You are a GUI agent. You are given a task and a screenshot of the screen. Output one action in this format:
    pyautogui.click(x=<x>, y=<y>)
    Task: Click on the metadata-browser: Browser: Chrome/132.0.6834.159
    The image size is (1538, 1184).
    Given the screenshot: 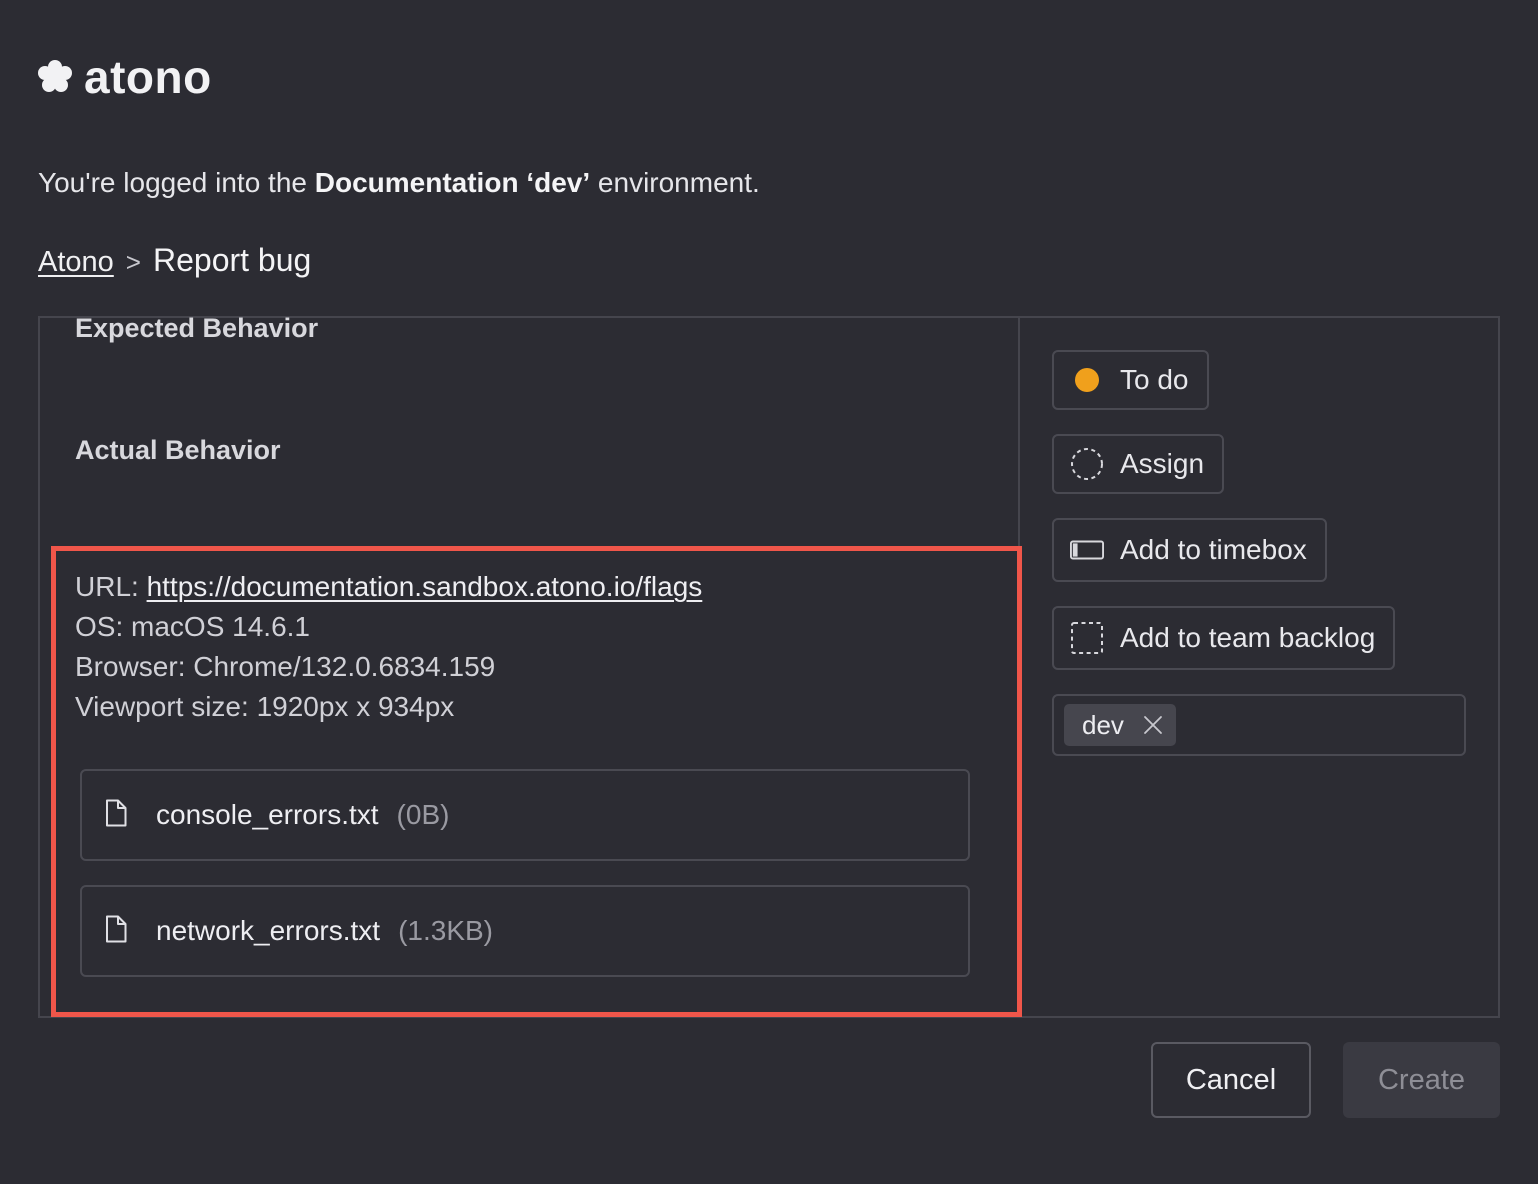 What is the action you would take?
    pyautogui.click(x=285, y=666)
    